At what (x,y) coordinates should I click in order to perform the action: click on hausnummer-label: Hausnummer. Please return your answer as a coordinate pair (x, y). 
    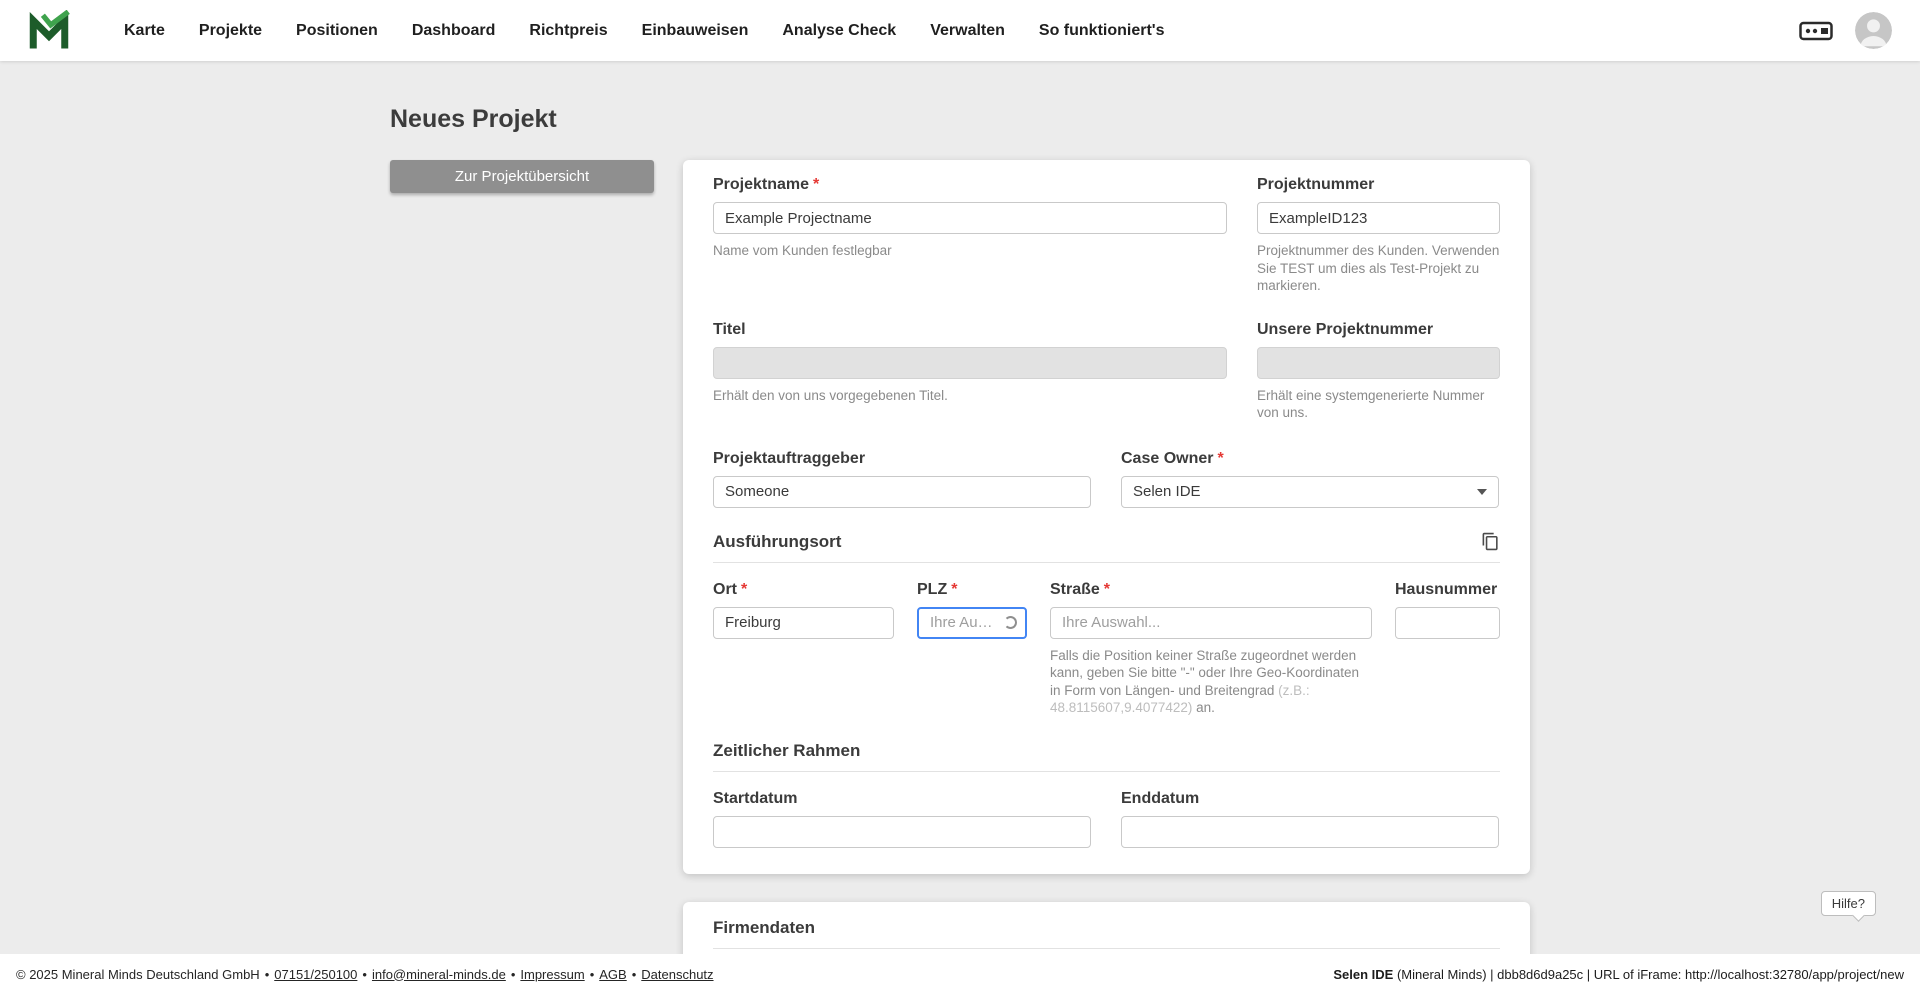
    Looking at the image, I should click on (1446, 589).